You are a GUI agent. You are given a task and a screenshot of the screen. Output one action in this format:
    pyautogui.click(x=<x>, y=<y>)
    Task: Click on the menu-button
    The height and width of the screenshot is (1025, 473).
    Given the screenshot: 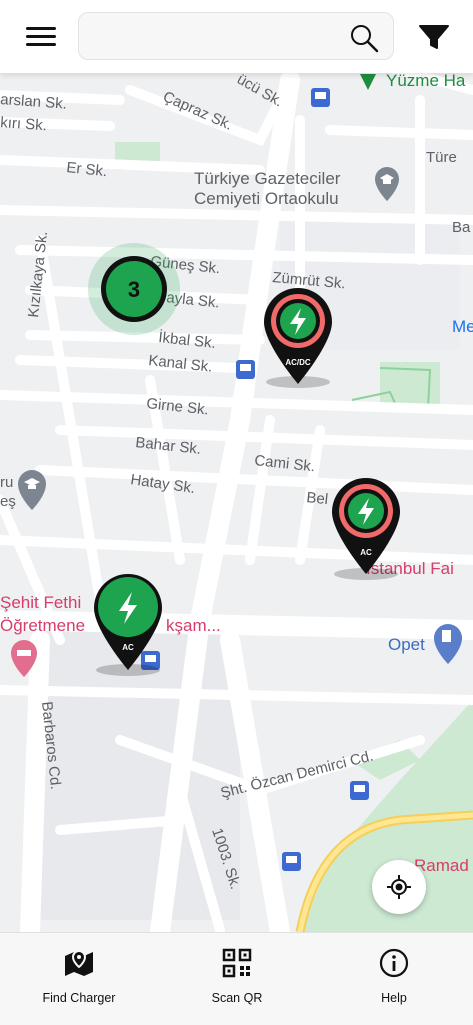 What is the action you would take?
    pyautogui.click(x=40, y=37)
    